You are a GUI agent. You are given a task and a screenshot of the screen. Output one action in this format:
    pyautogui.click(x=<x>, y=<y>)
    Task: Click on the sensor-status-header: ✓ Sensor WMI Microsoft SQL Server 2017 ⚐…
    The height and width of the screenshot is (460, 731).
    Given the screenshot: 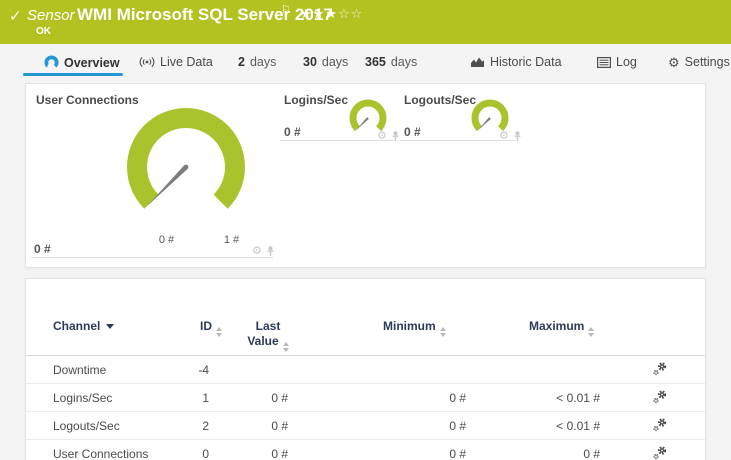 What is the action you would take?
    pyautogui.click(x=365, y=22)
    